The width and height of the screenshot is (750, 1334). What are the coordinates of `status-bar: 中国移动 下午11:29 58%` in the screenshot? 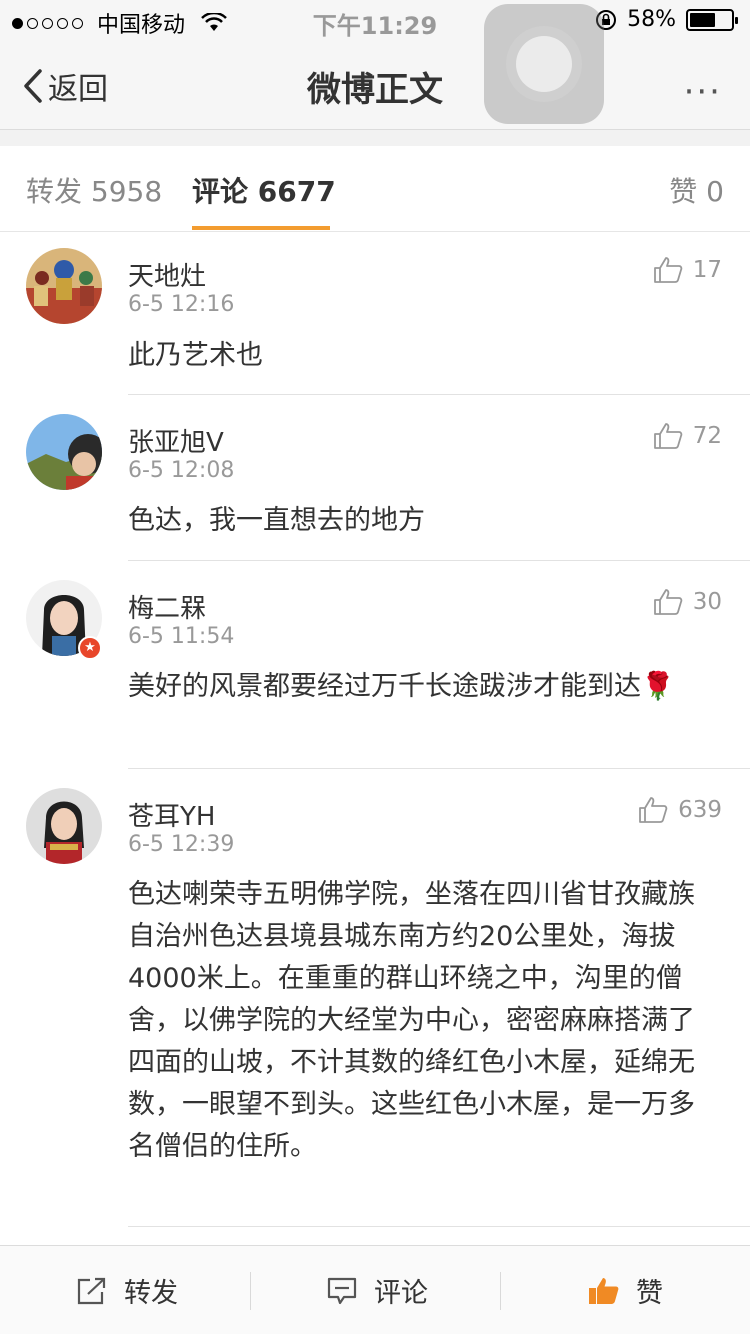 It's located at (375, 20).